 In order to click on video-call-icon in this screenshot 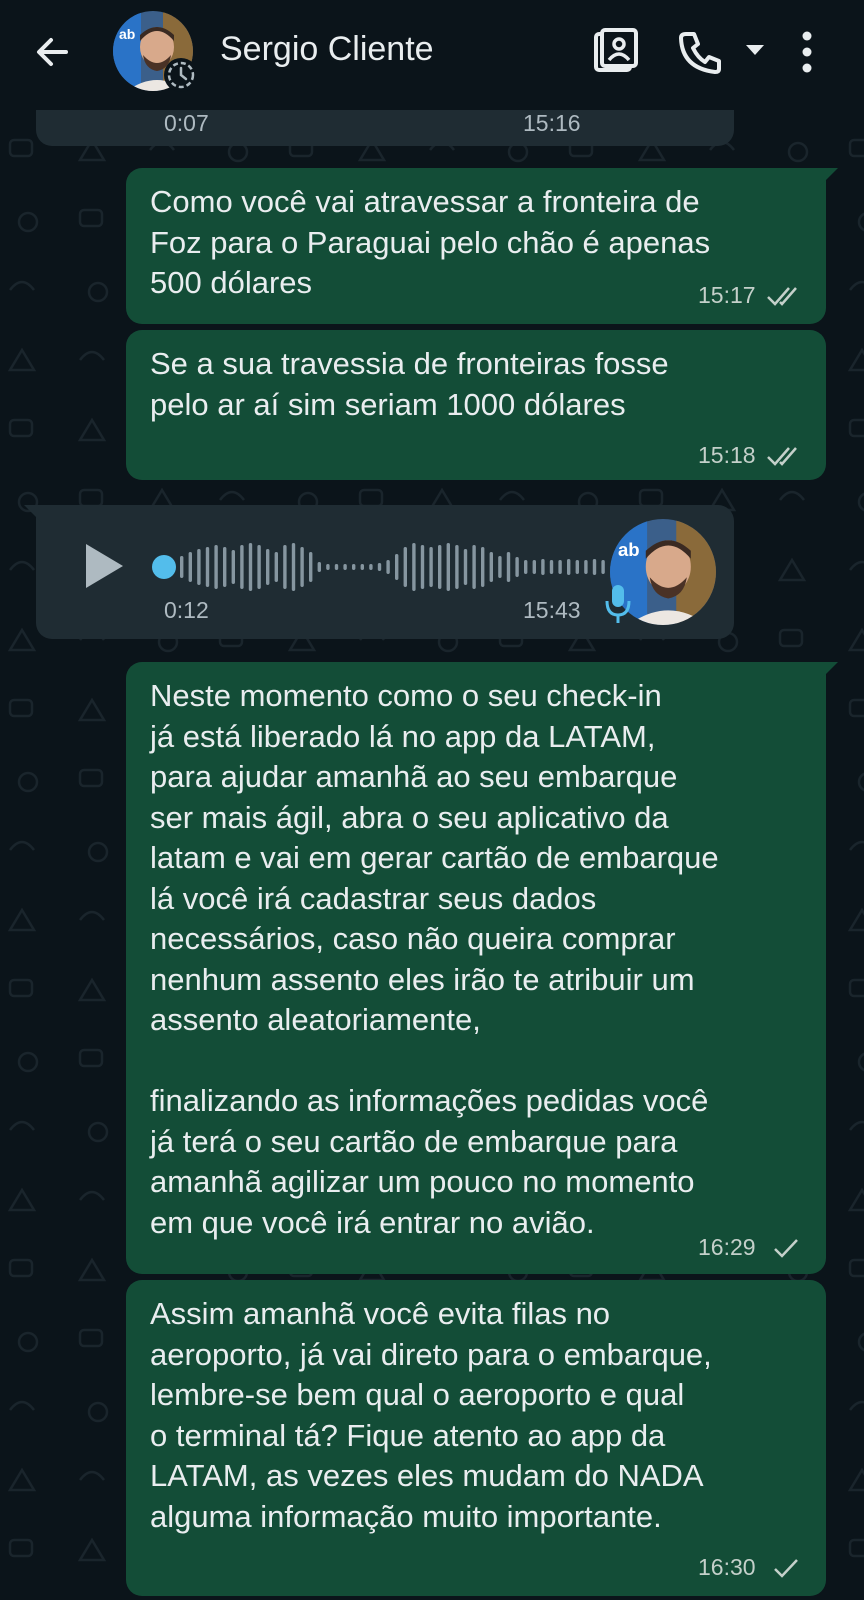, I will do `click(616, 52)`.